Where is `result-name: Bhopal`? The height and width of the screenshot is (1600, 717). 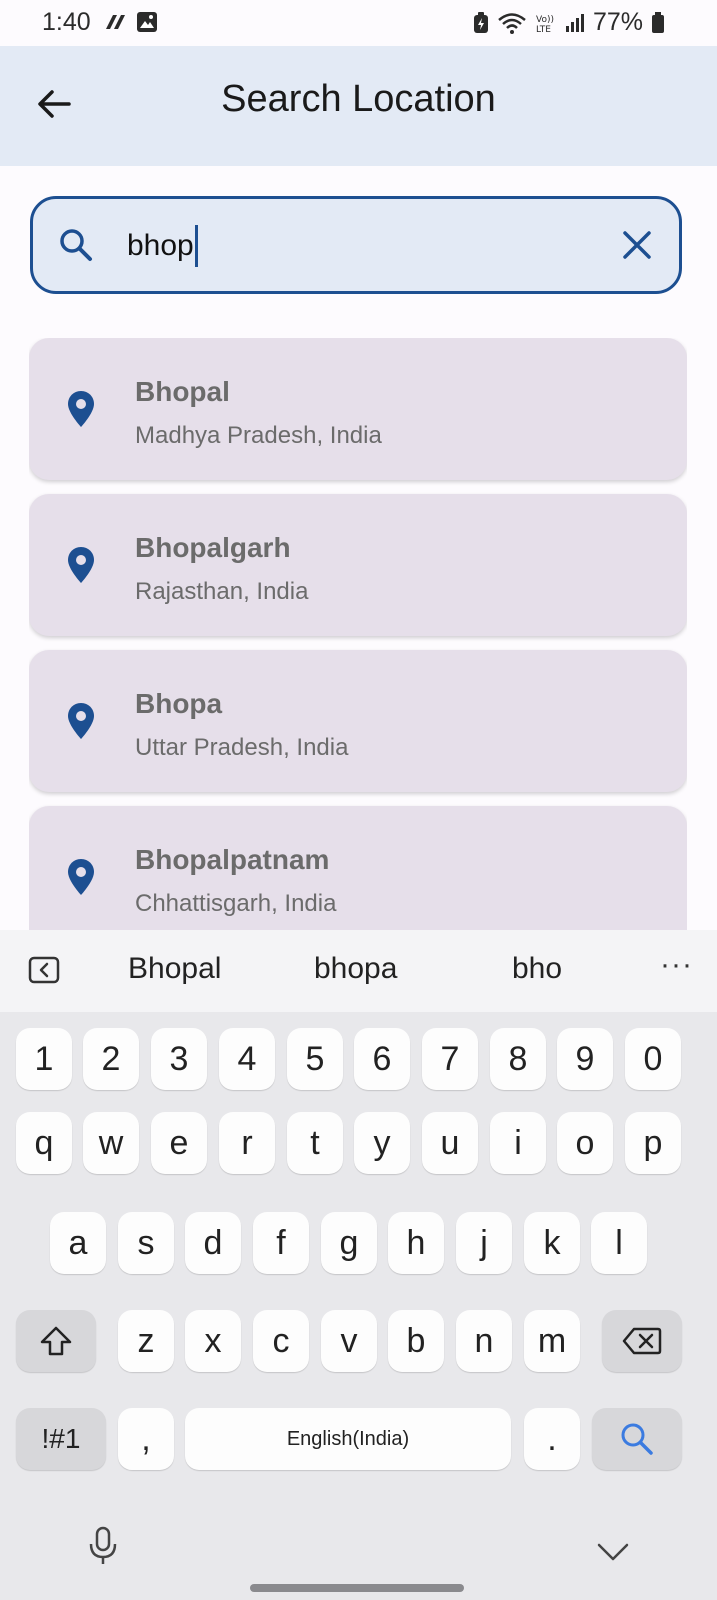 result-name: Bhopal is located at coordinates (182, 391).